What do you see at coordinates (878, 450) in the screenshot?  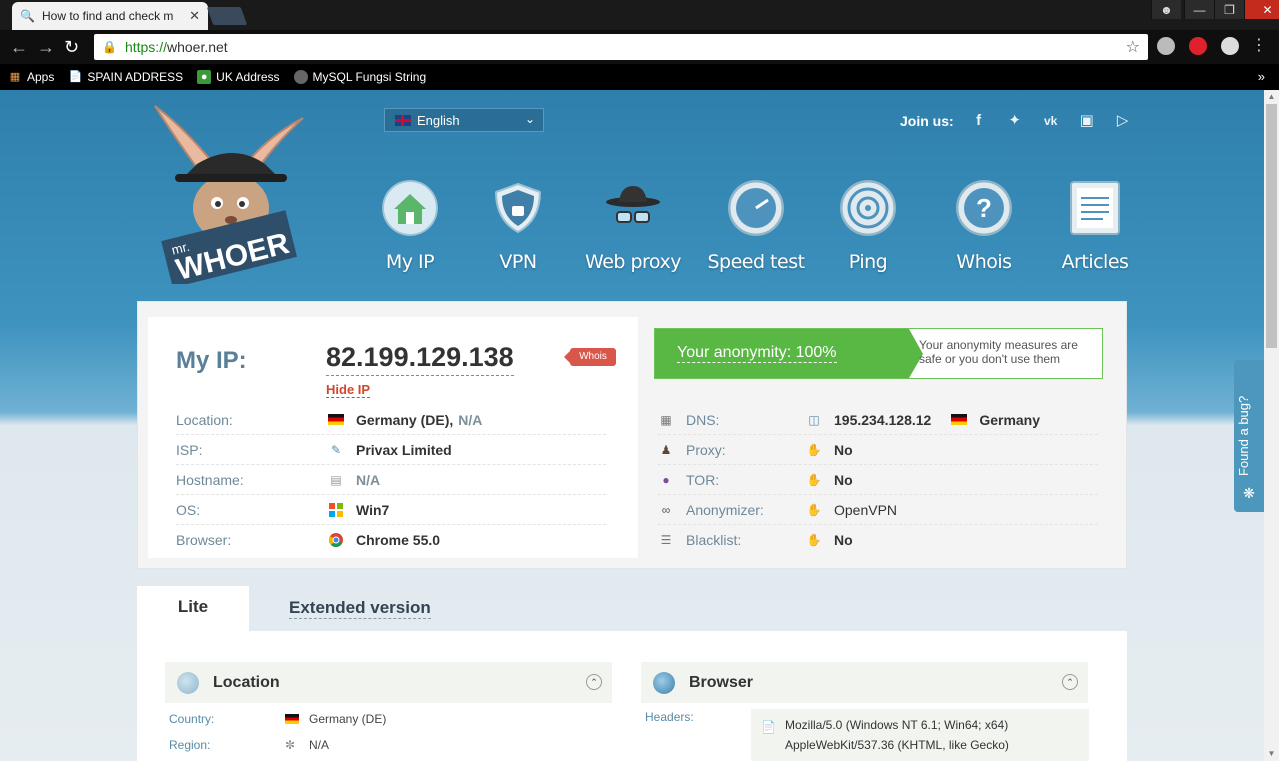 I see `proxy-row: ♟ Proxy: ✋ No` at bounding box center [878, 450].